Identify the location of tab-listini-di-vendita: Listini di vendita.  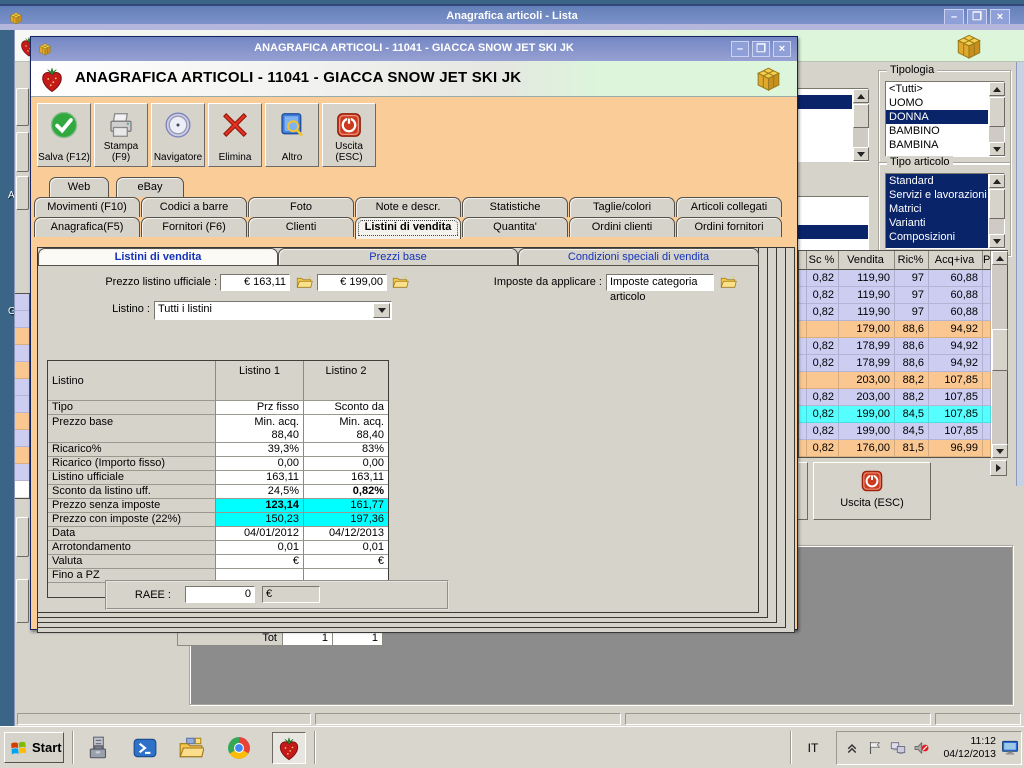
(408, 228).